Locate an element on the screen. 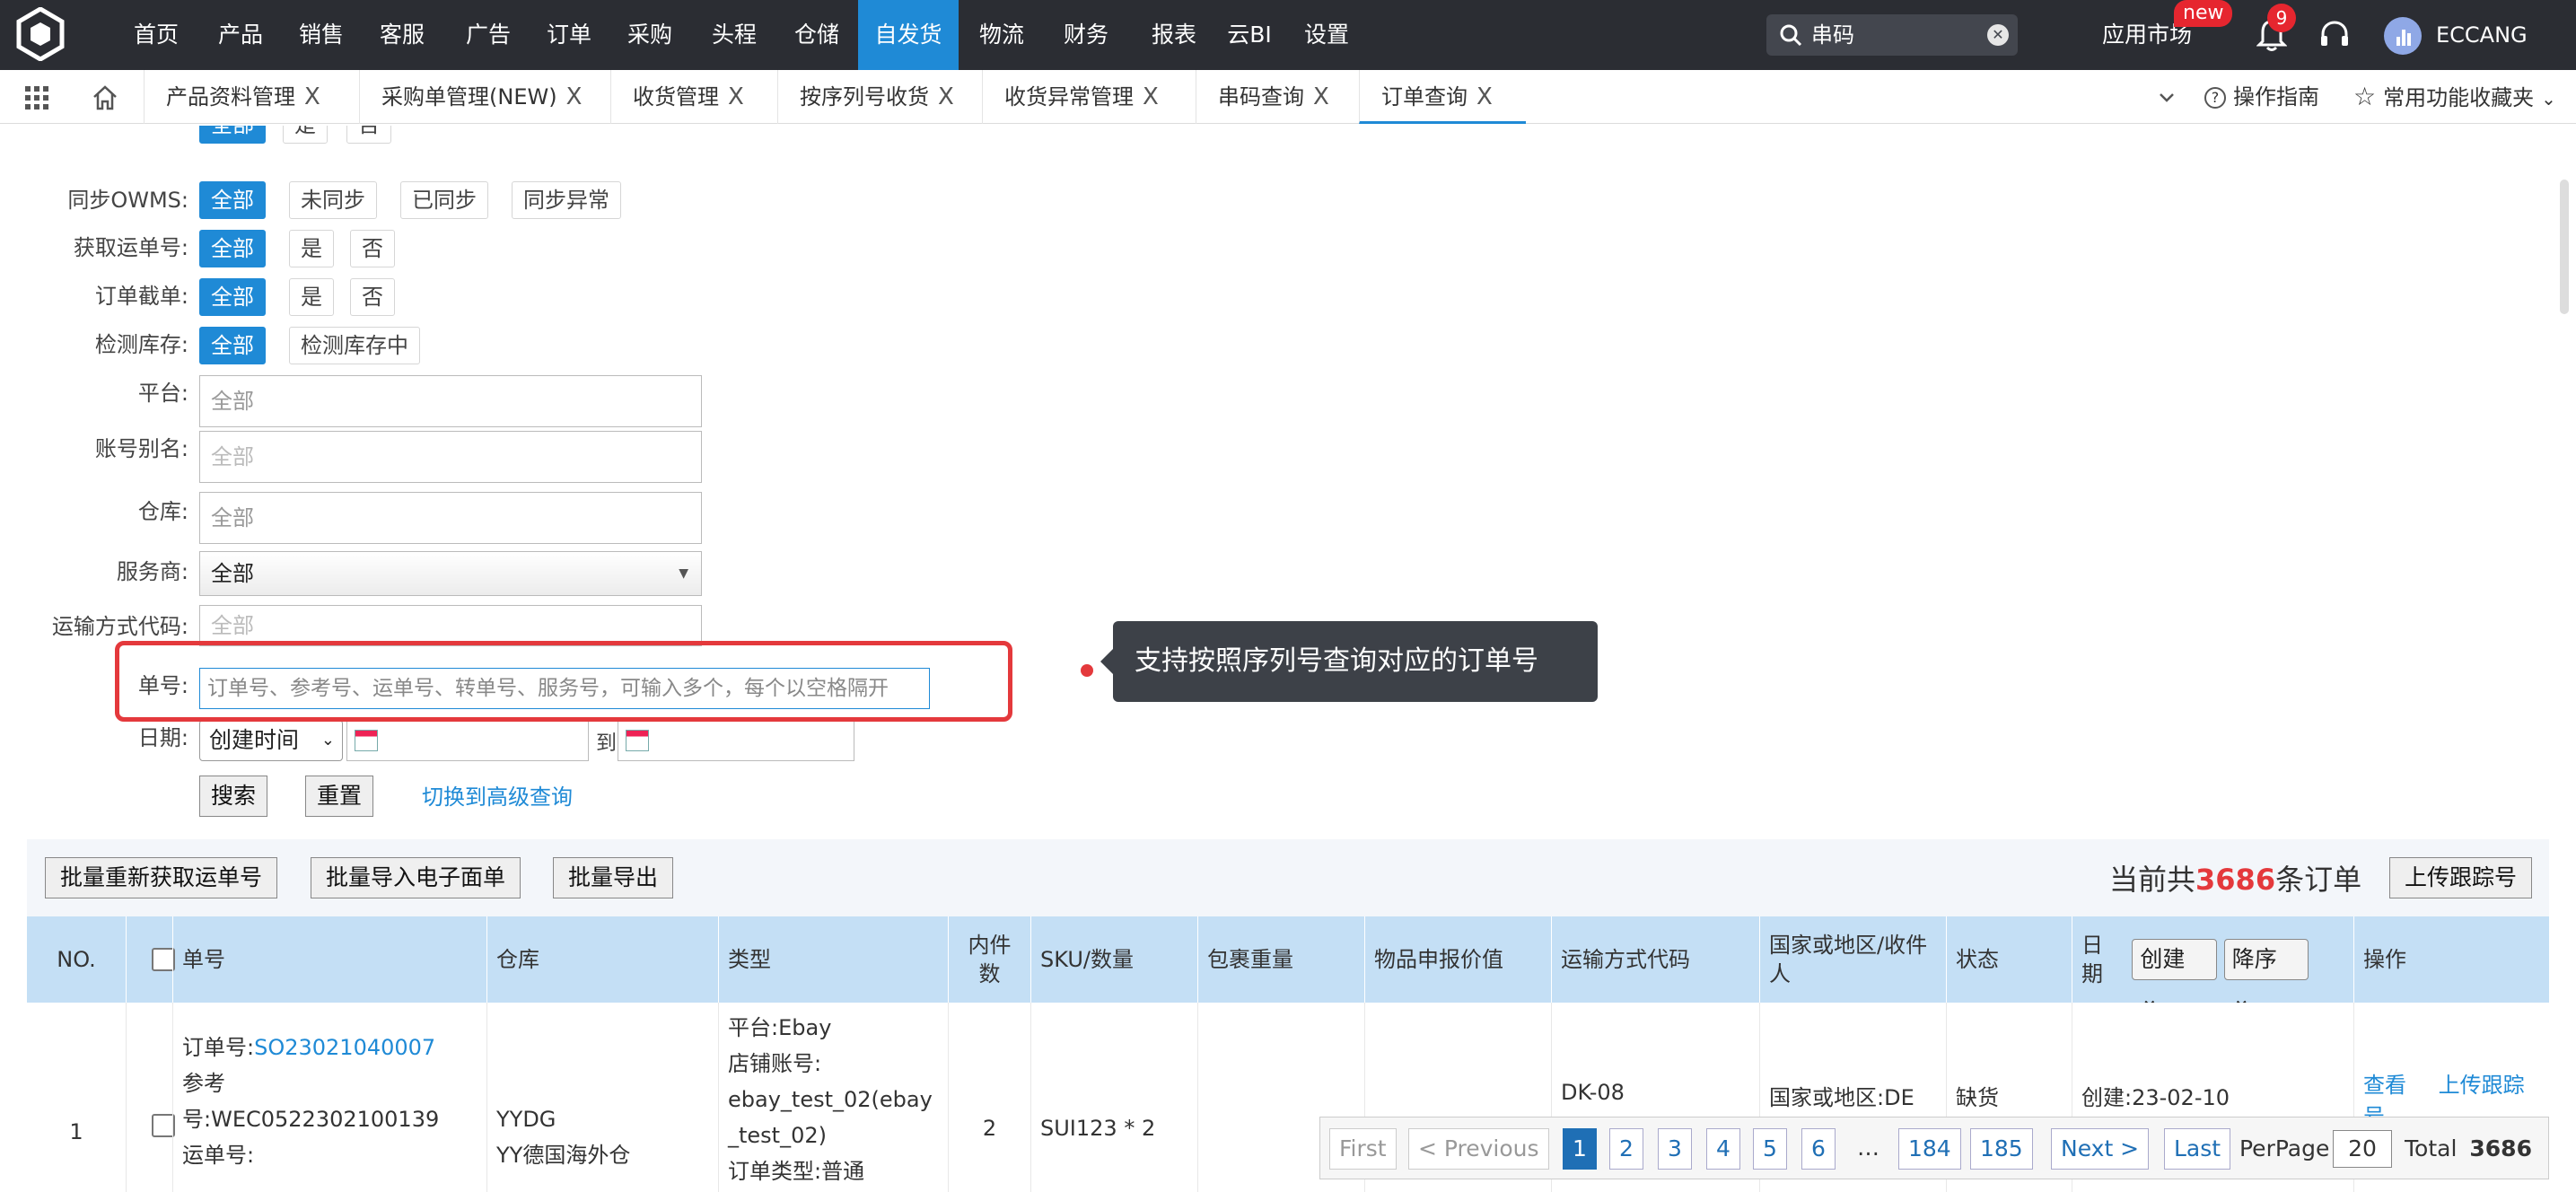  previous-page-button: < Previous is located at coordinates (1478, 1149).